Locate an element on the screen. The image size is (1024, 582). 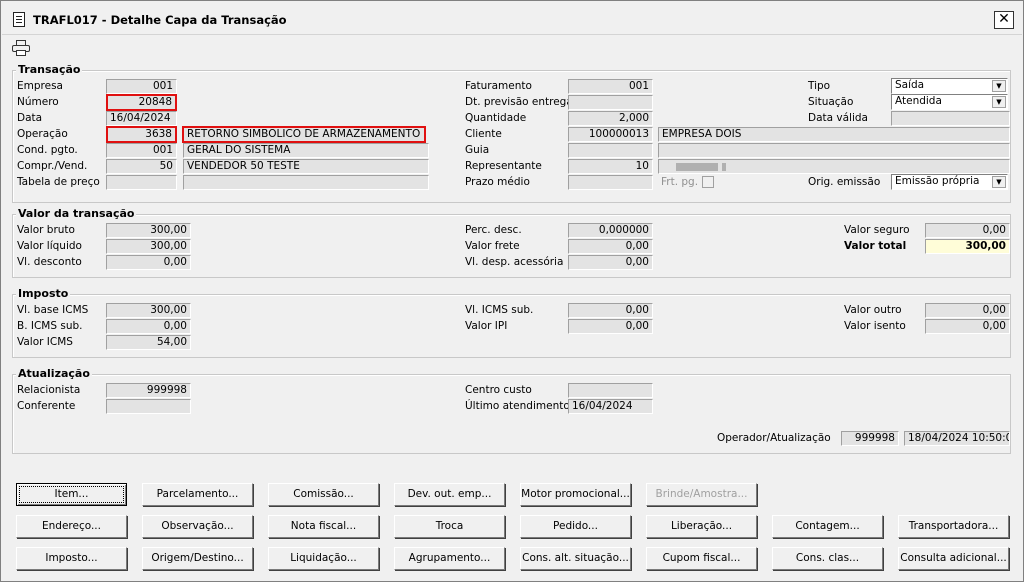
data-valida-field is located at coordinates (950, 118).